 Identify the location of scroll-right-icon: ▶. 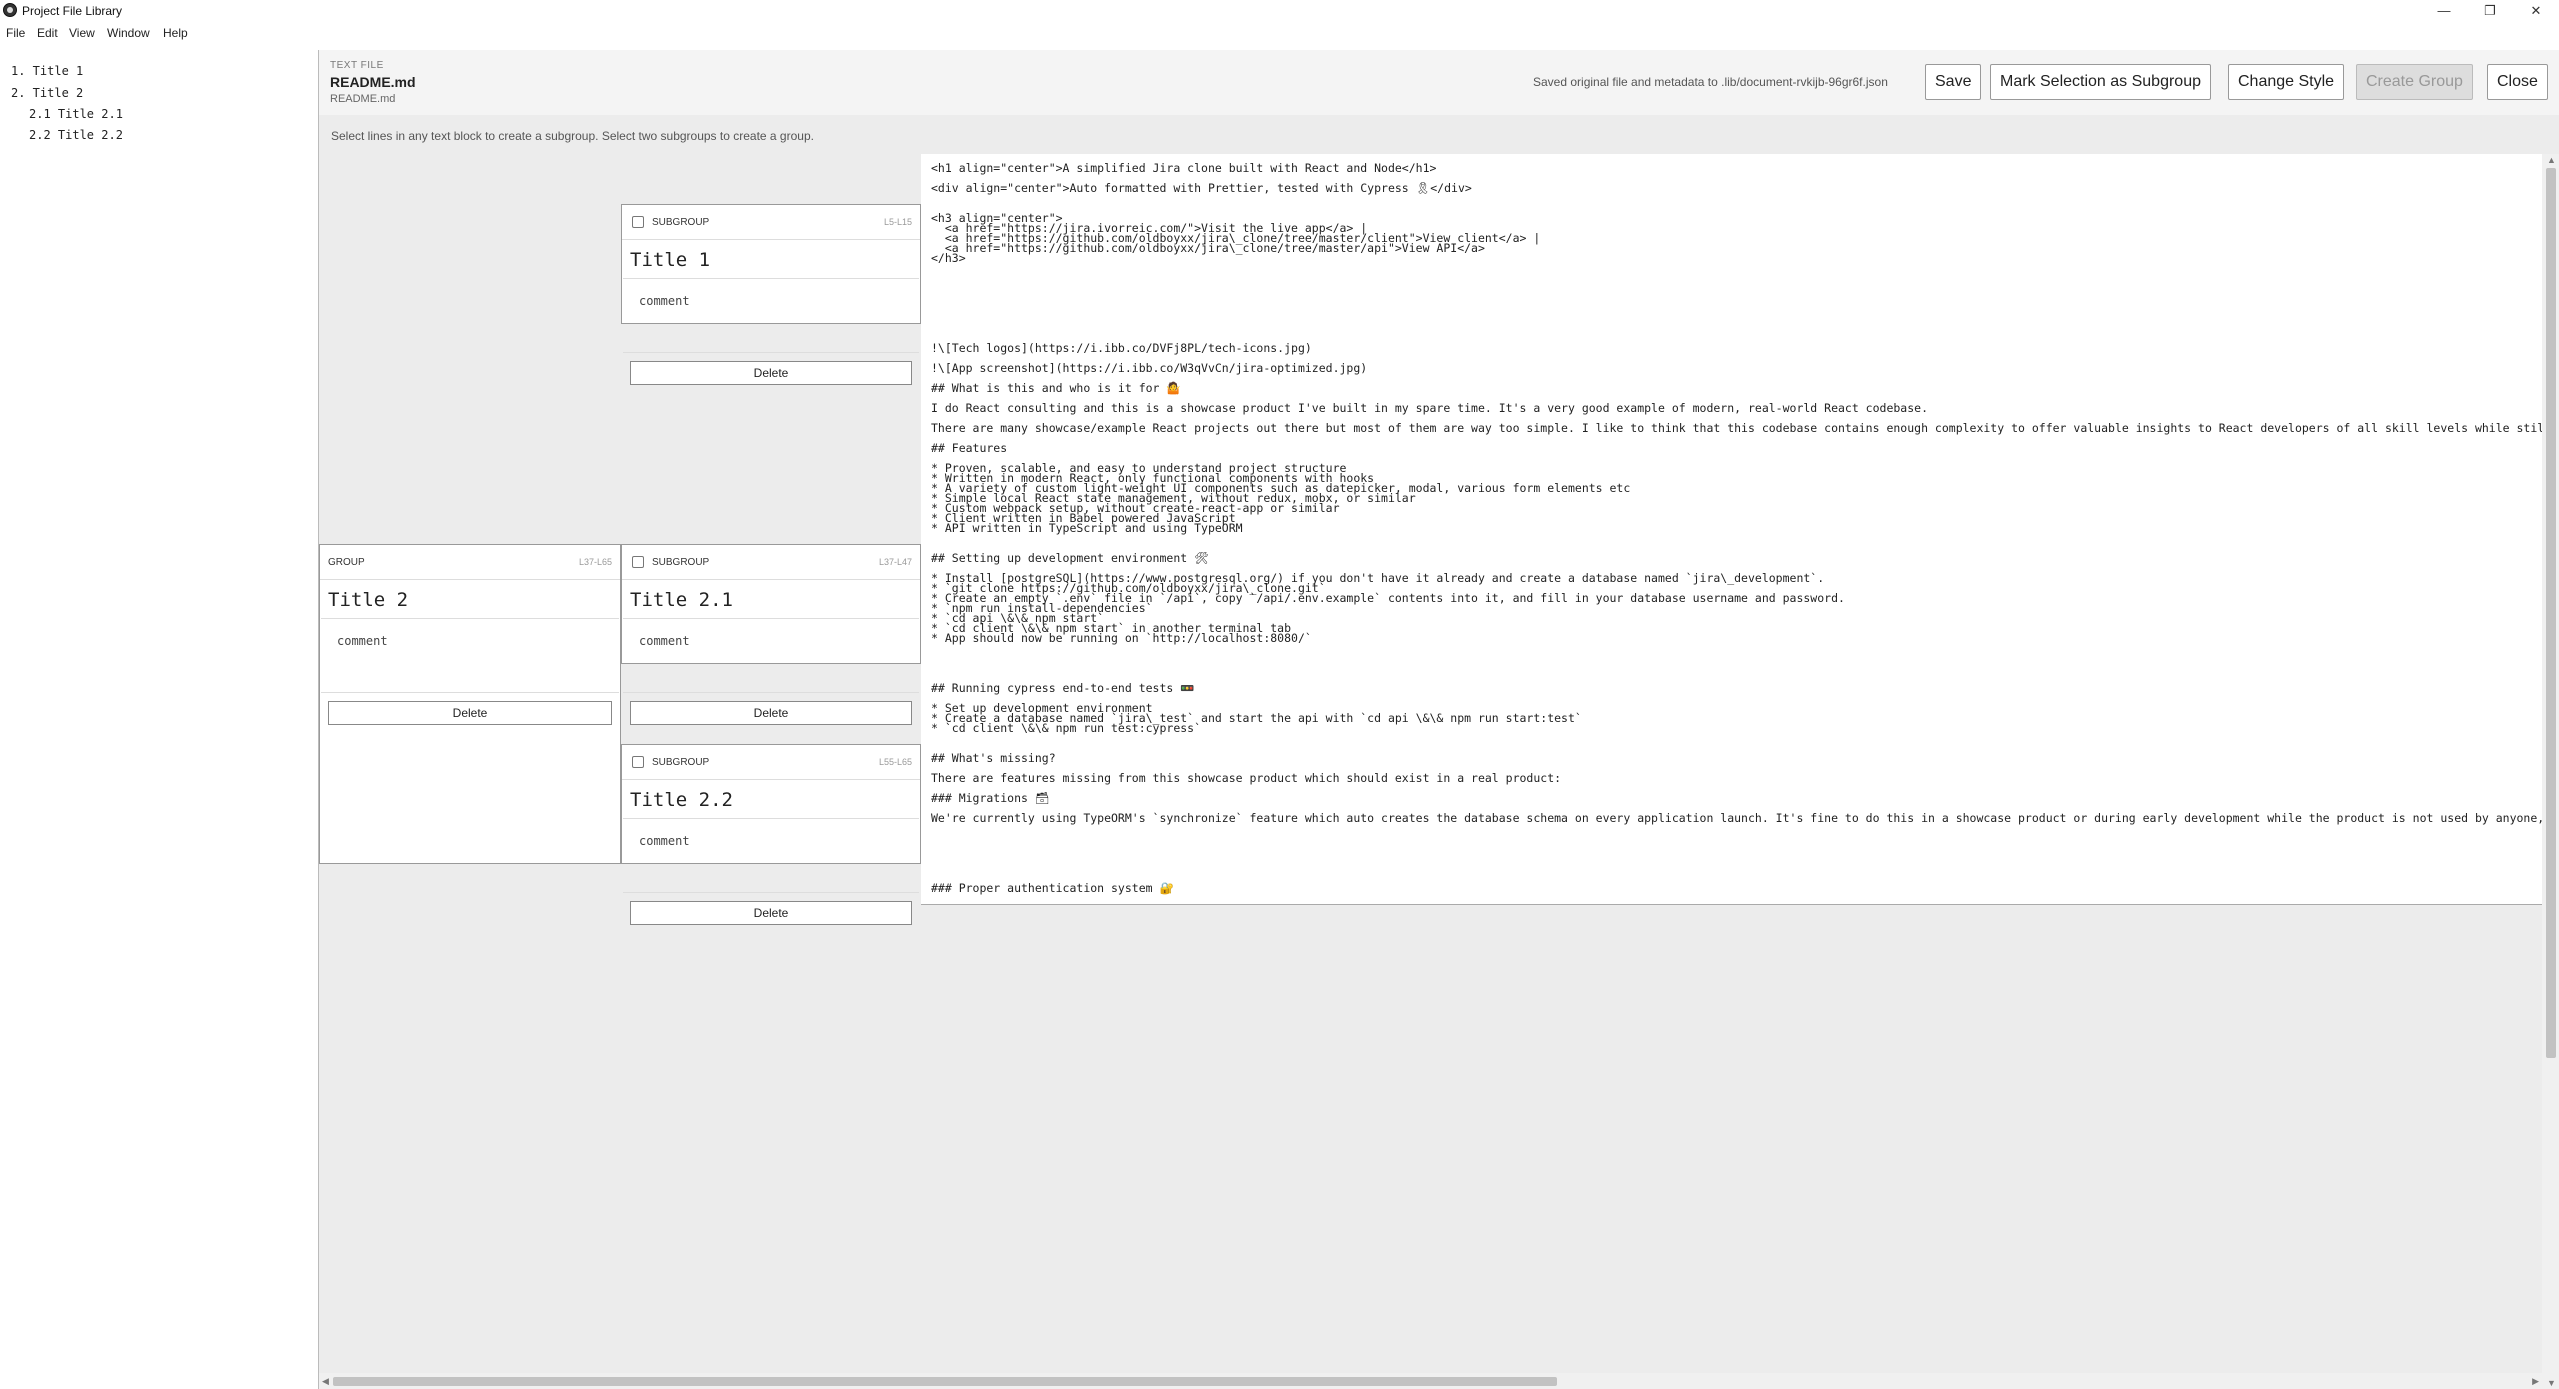
(2535, 1381).